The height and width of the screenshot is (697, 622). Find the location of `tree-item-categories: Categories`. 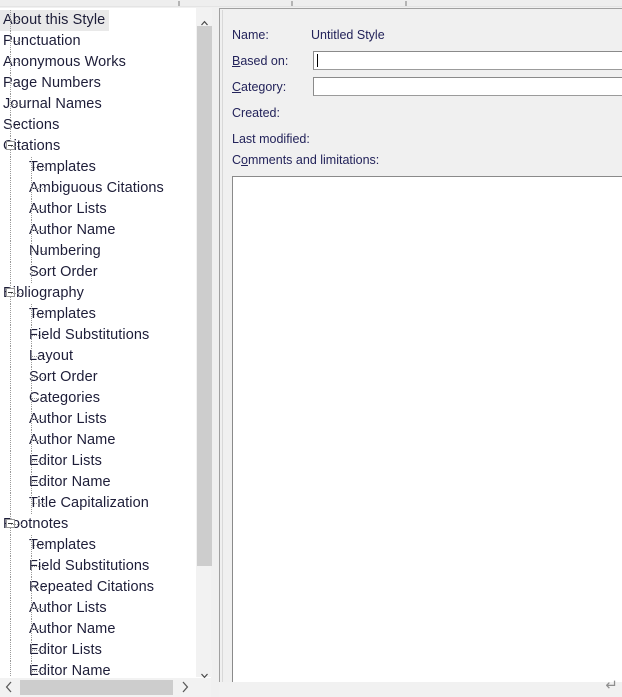

tree-item-categories: Categories is located at coordinates (98, 398).